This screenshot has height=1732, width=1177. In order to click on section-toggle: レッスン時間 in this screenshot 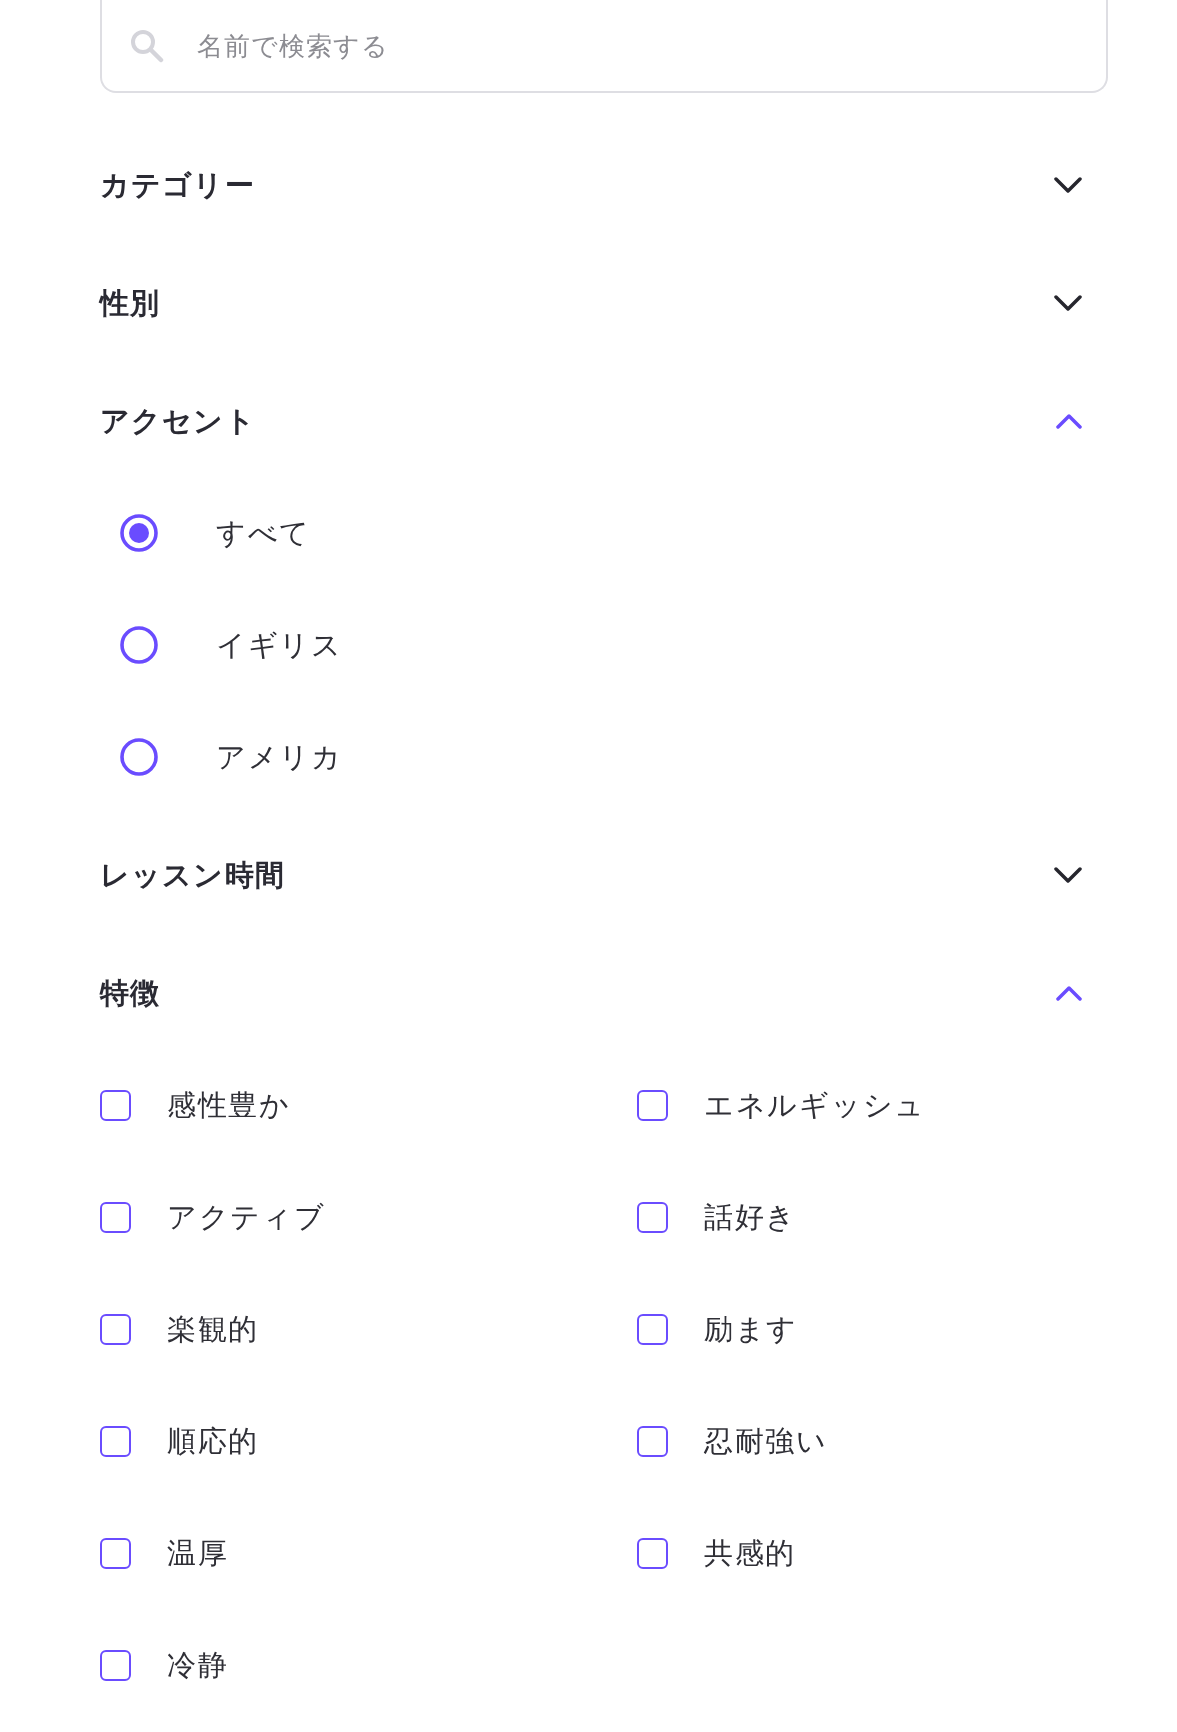, I will do `click(604, 875)`.